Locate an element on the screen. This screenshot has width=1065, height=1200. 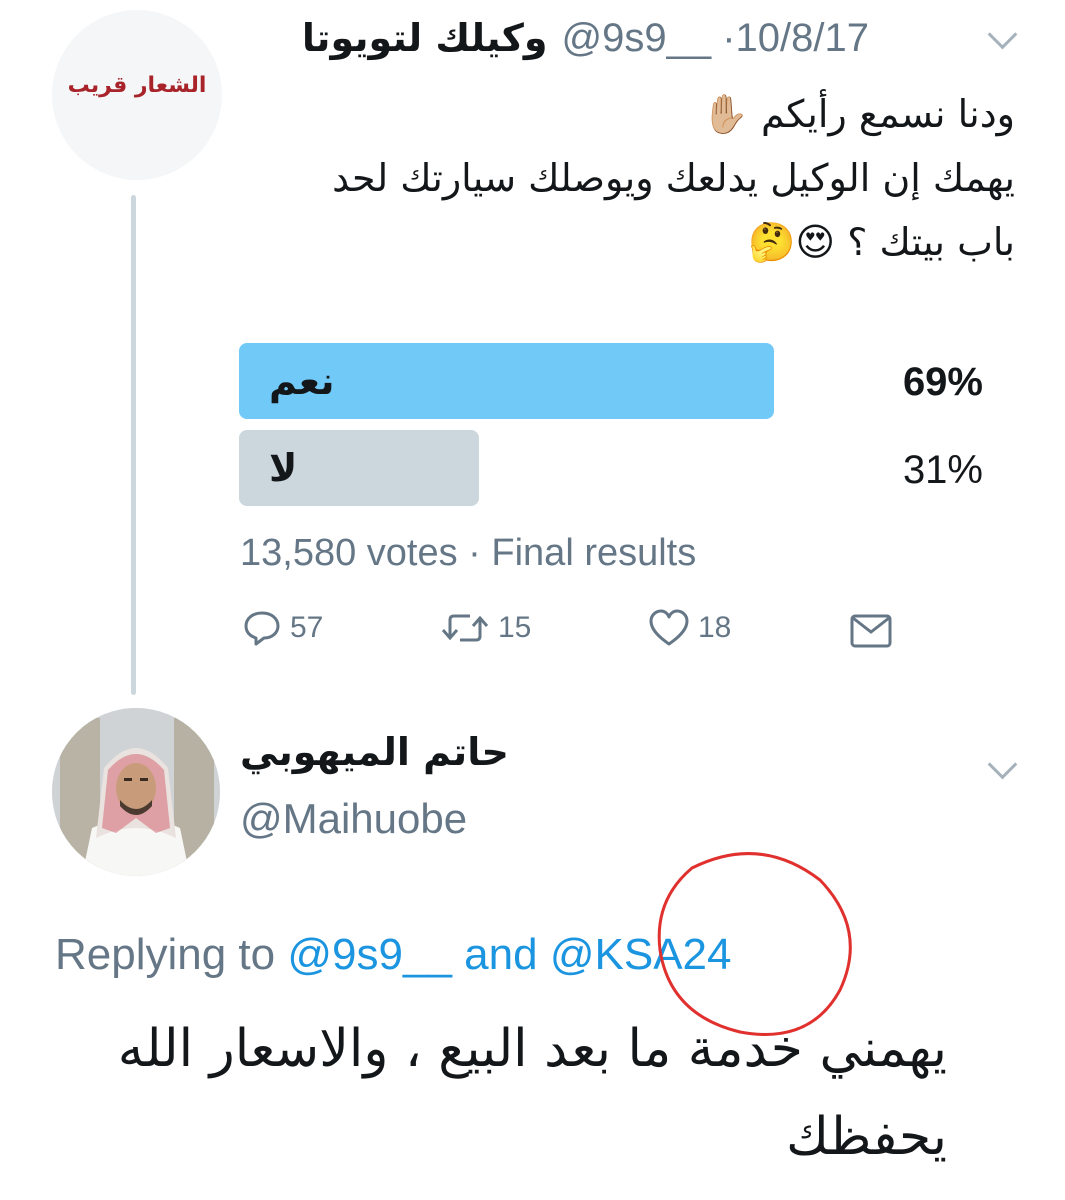
heart-icon is located at coordinates (669, 627).